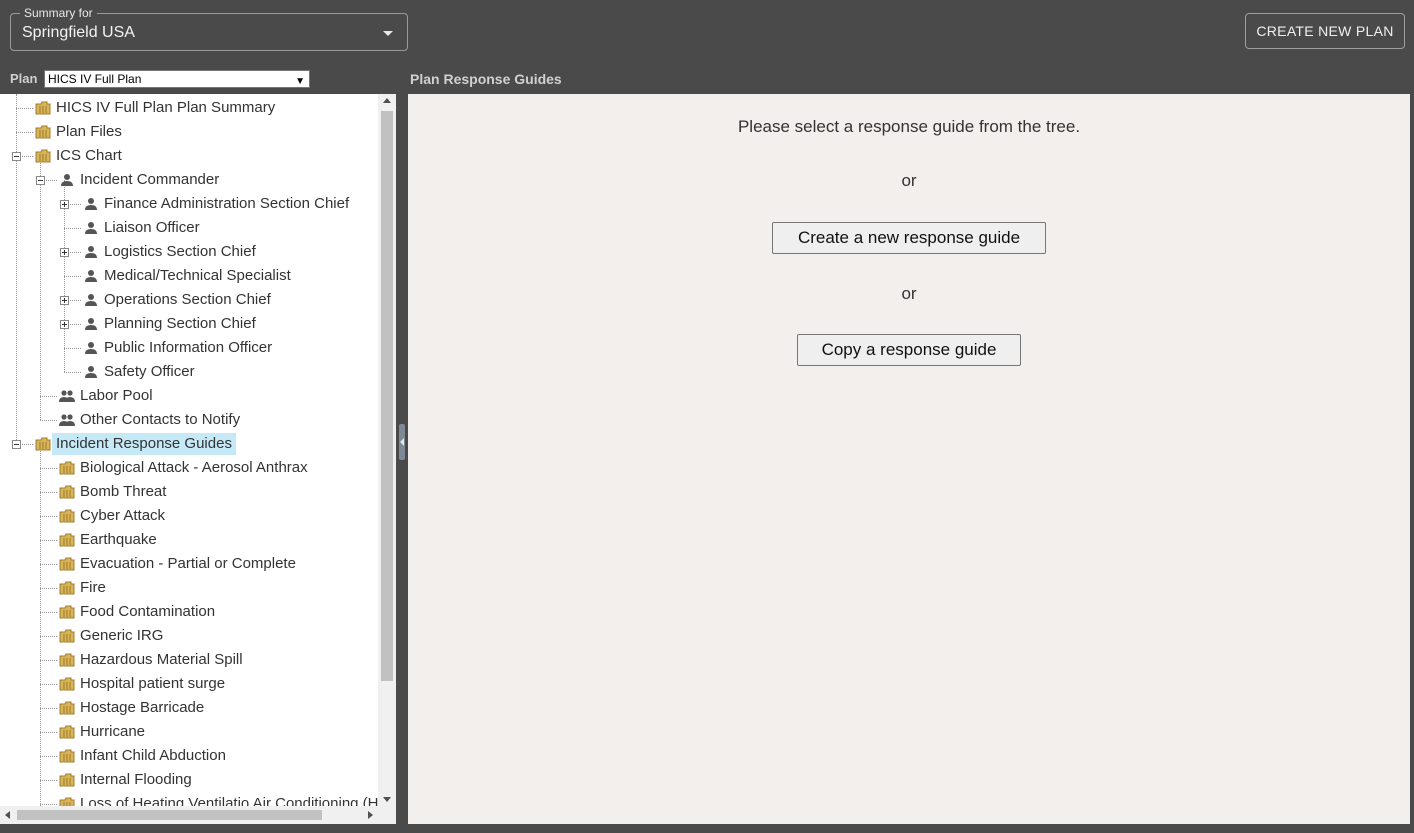 Image resolution: width=1414 pixels, height=833 pixels. Describe the element at coordinates (909, 238) in the screenshot. I see `create-response-guide-button: Create a new response guide` at that location.